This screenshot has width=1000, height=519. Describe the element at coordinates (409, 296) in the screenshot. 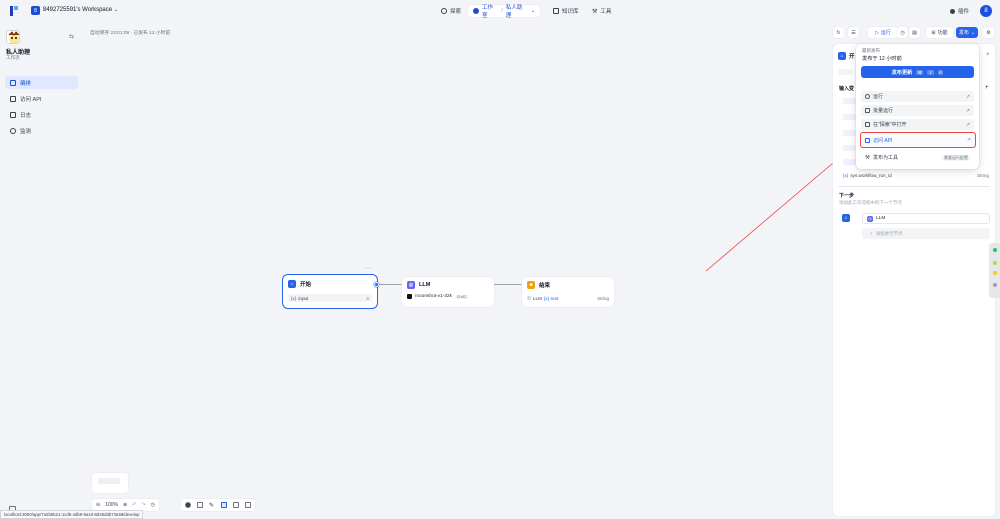

I see `moonshot-icon` at that location.